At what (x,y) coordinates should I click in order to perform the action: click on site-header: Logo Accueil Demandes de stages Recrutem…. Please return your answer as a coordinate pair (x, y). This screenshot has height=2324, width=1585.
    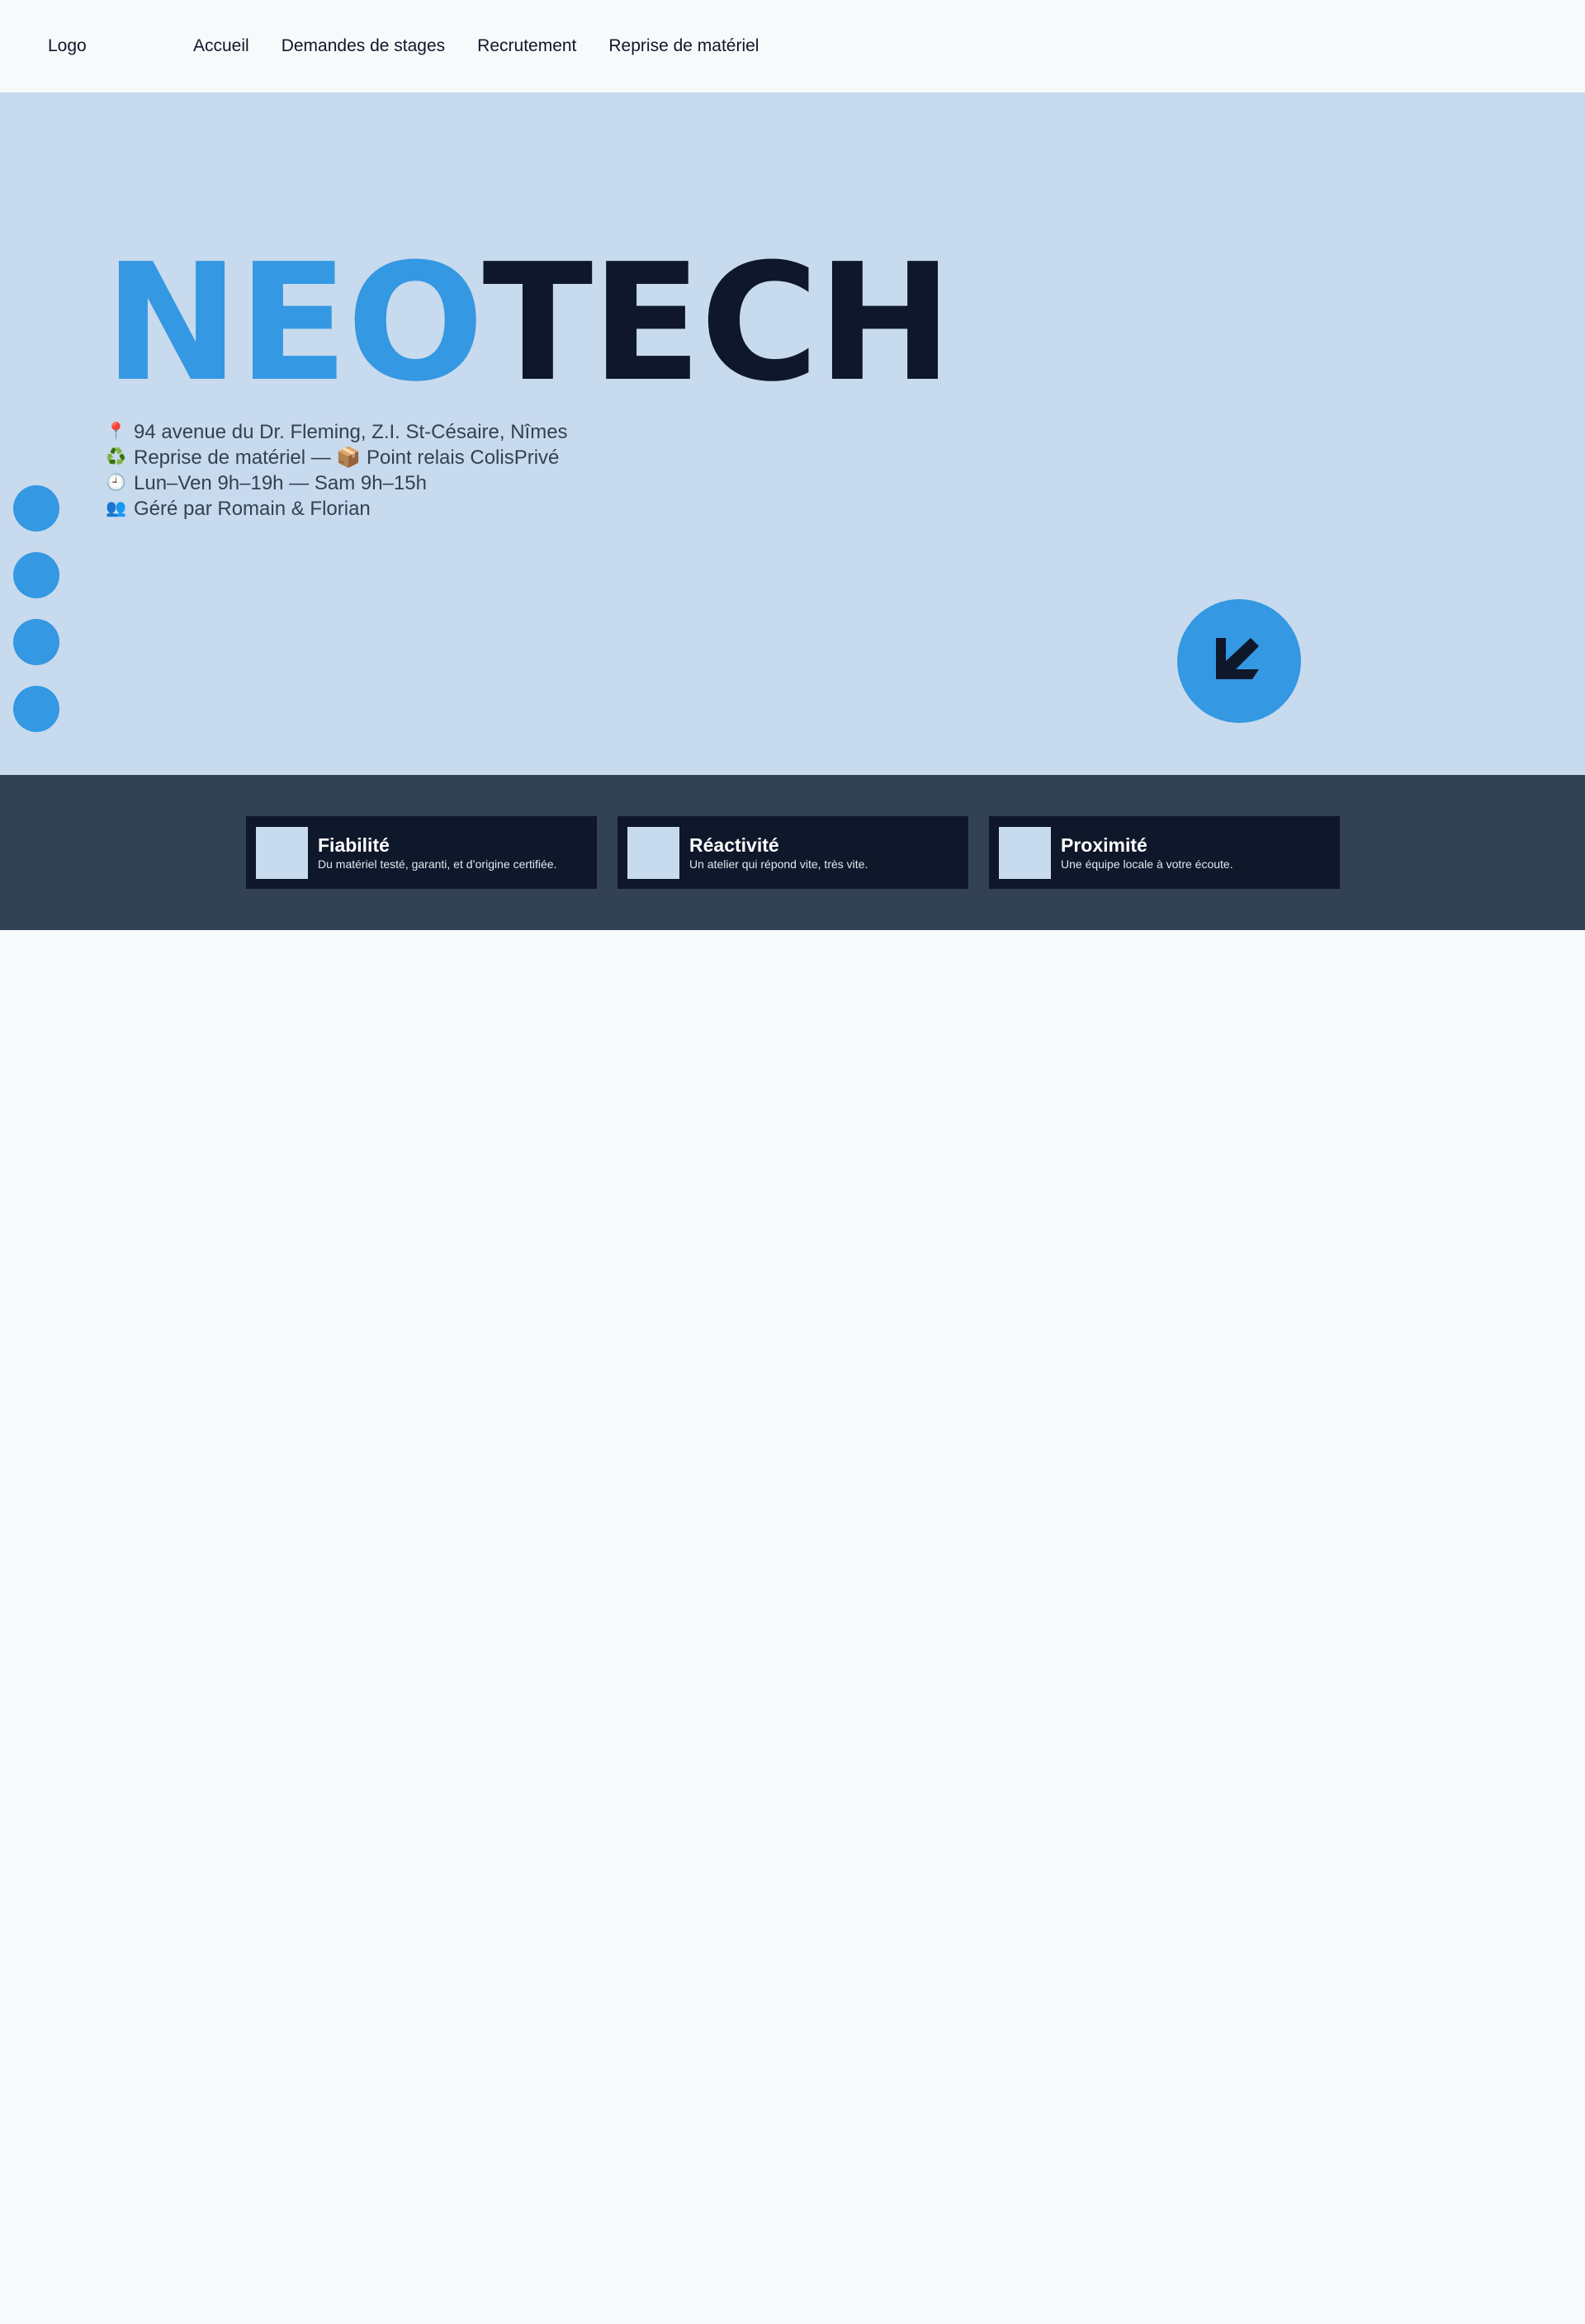
    Looking at the image, I should click on (792, 46).